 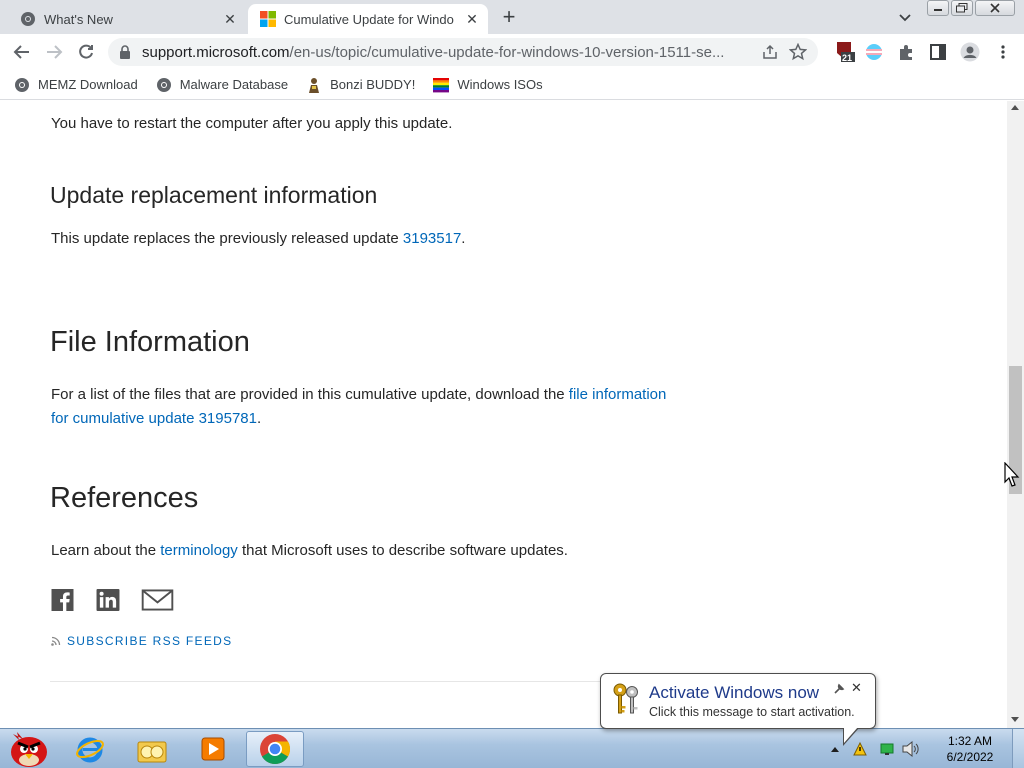 I want to click on taskbar-chrome, so click(x=275, y=749).